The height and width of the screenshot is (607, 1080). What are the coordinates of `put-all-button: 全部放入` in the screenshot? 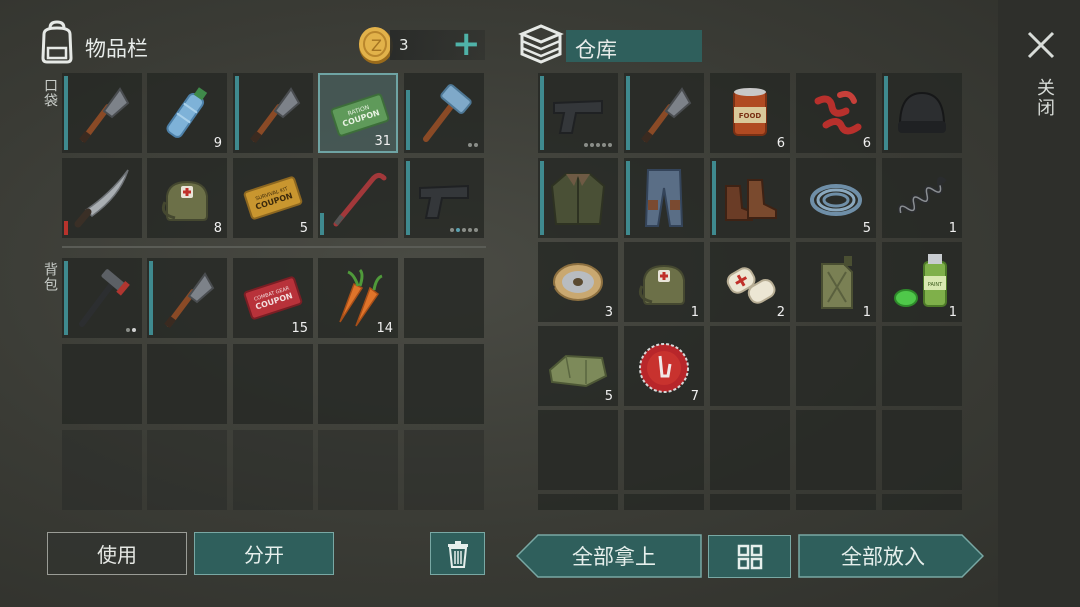 It's located at (891, 556).